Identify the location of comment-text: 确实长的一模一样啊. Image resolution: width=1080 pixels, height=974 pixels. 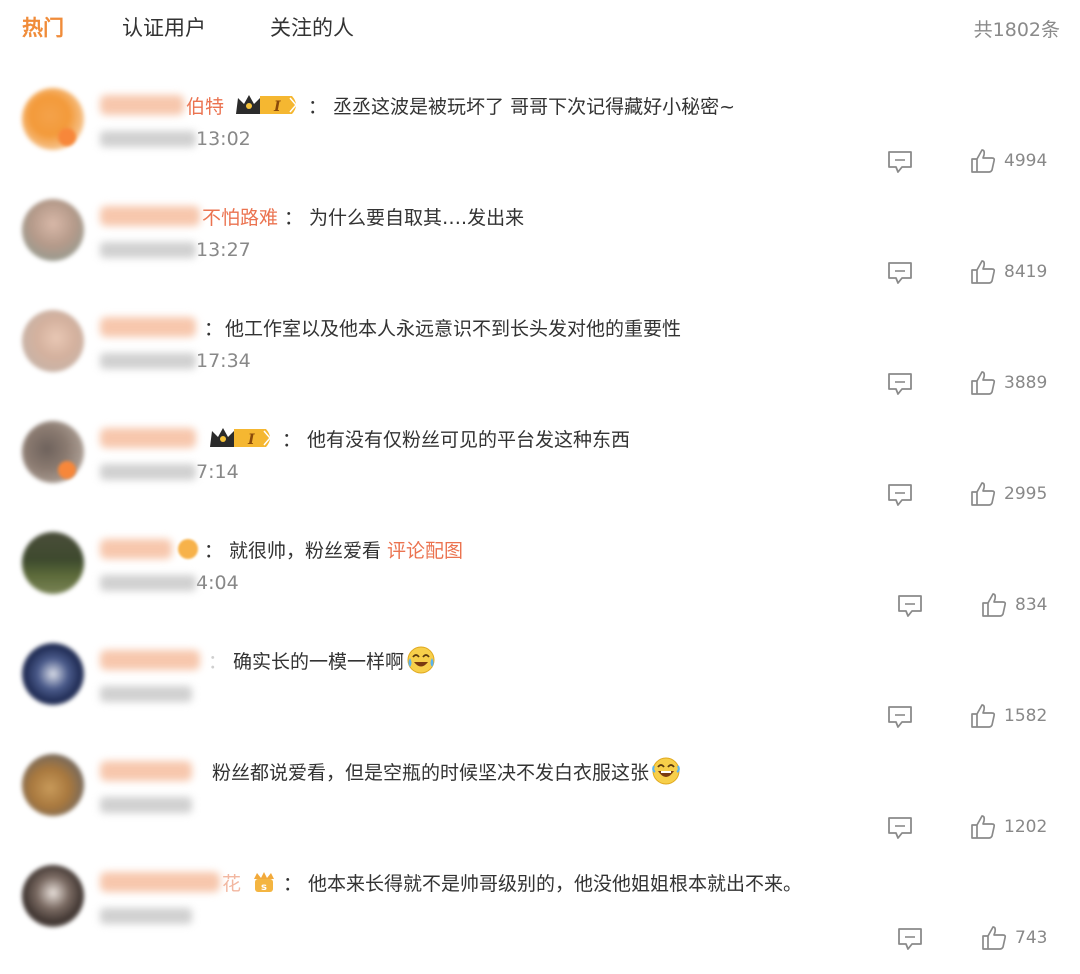
(319, 661).